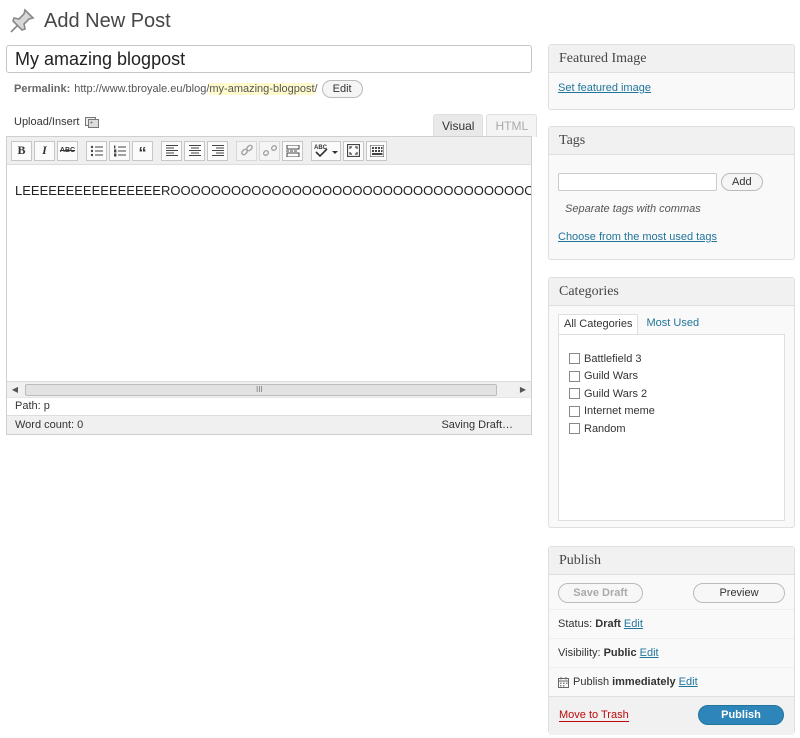 The height and width of the screenshot is (738, 800). I want to click on editor-tabs: Visual HTML, so click(484, 125).